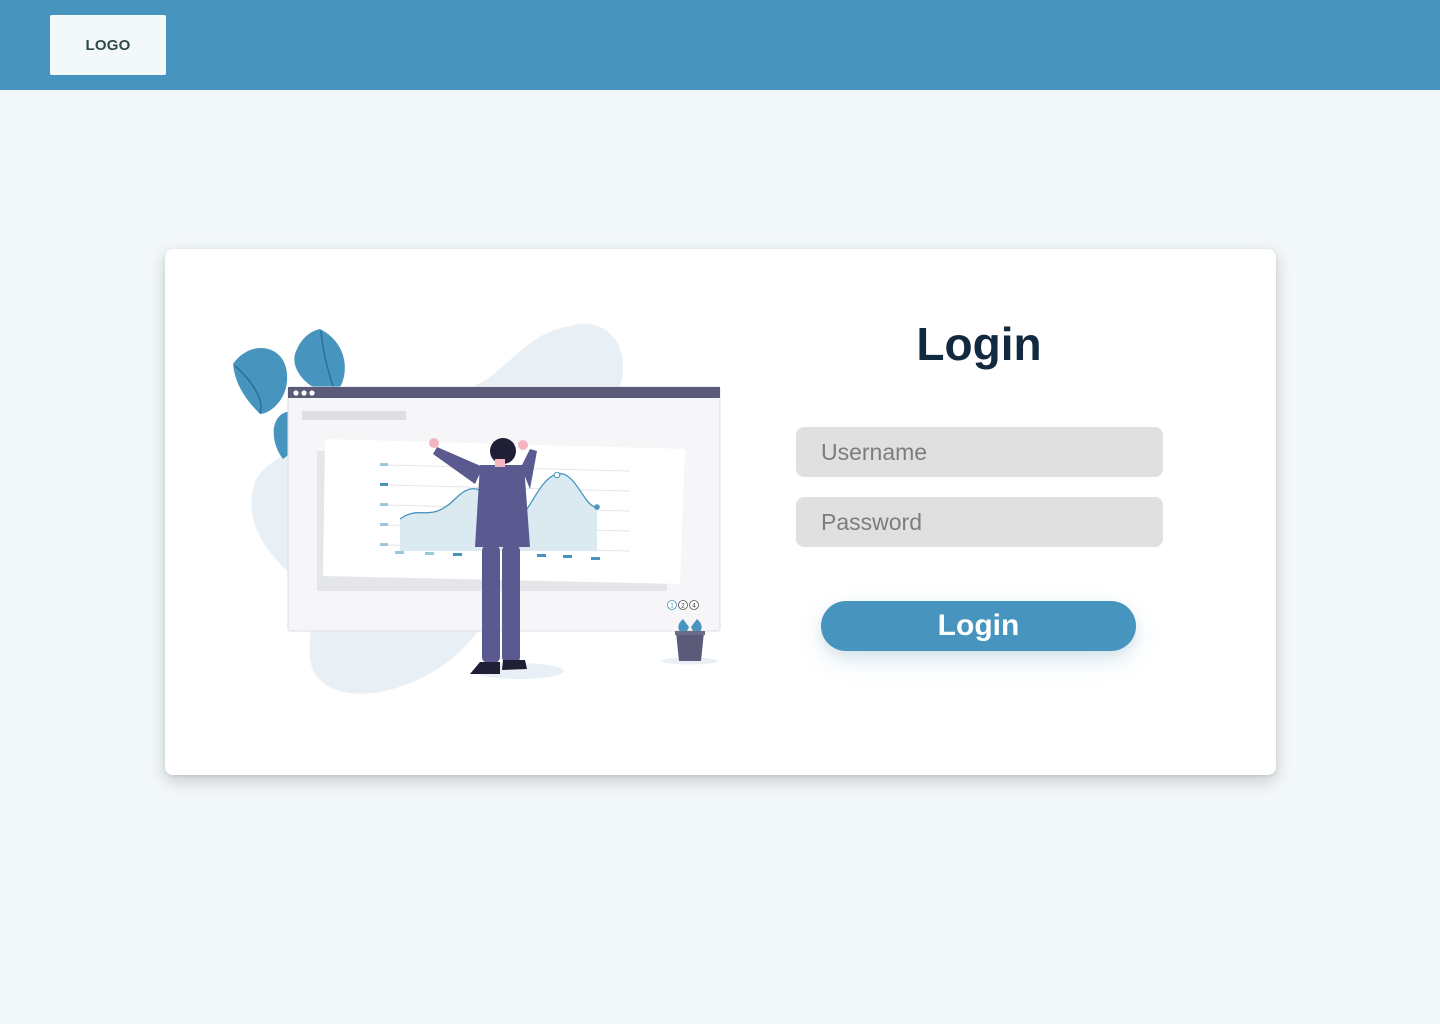 Image resolution: width=1440 pixels, height=1024 pixels. I want to click on login-button: Login, so click(978, 626).